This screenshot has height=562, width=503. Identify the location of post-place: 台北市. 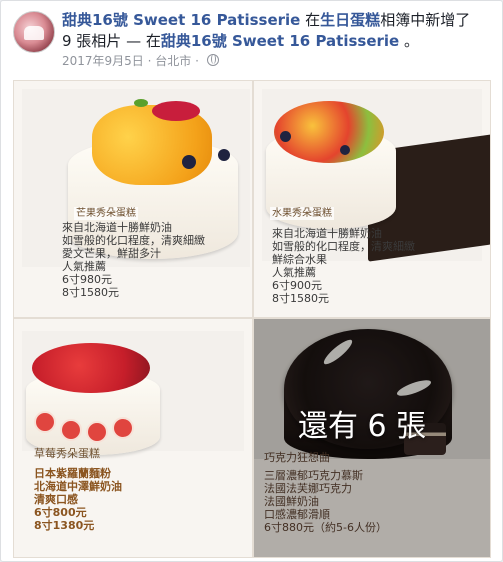
(173, 61).